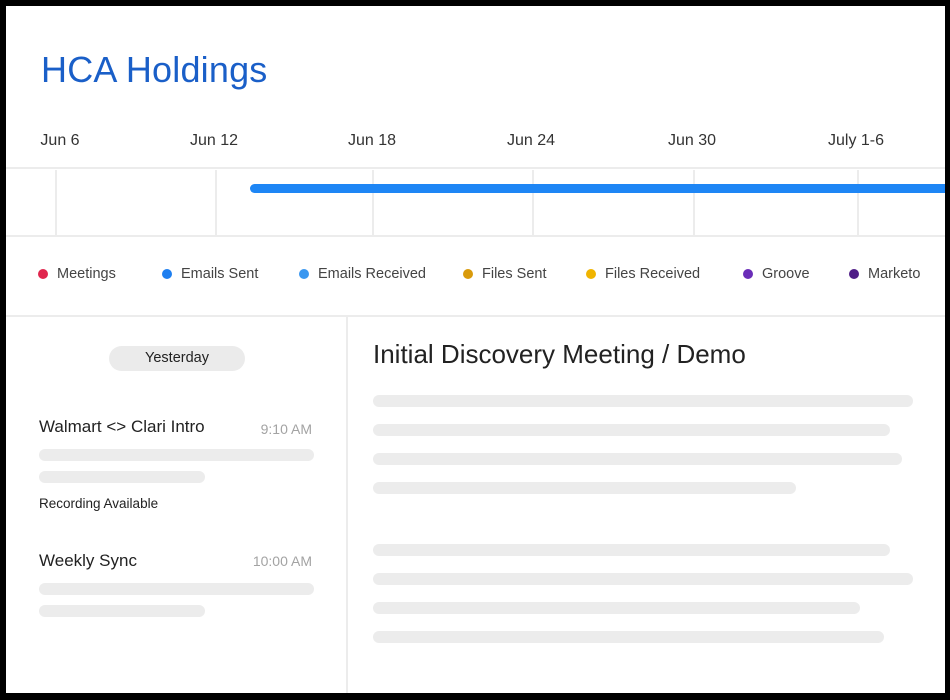  I want to click on legend-label: Emails Received, so click(372, 274).